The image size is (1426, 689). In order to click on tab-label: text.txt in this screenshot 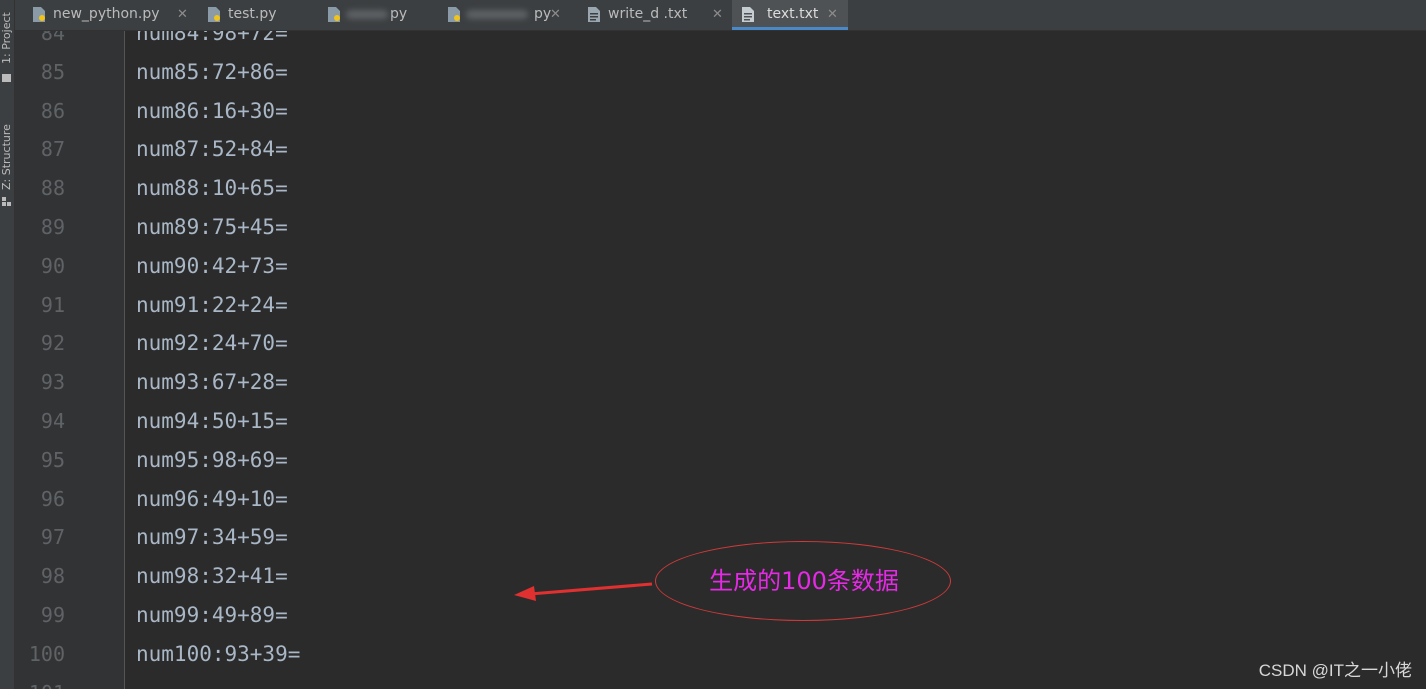, I will do `click(793, 14)`.